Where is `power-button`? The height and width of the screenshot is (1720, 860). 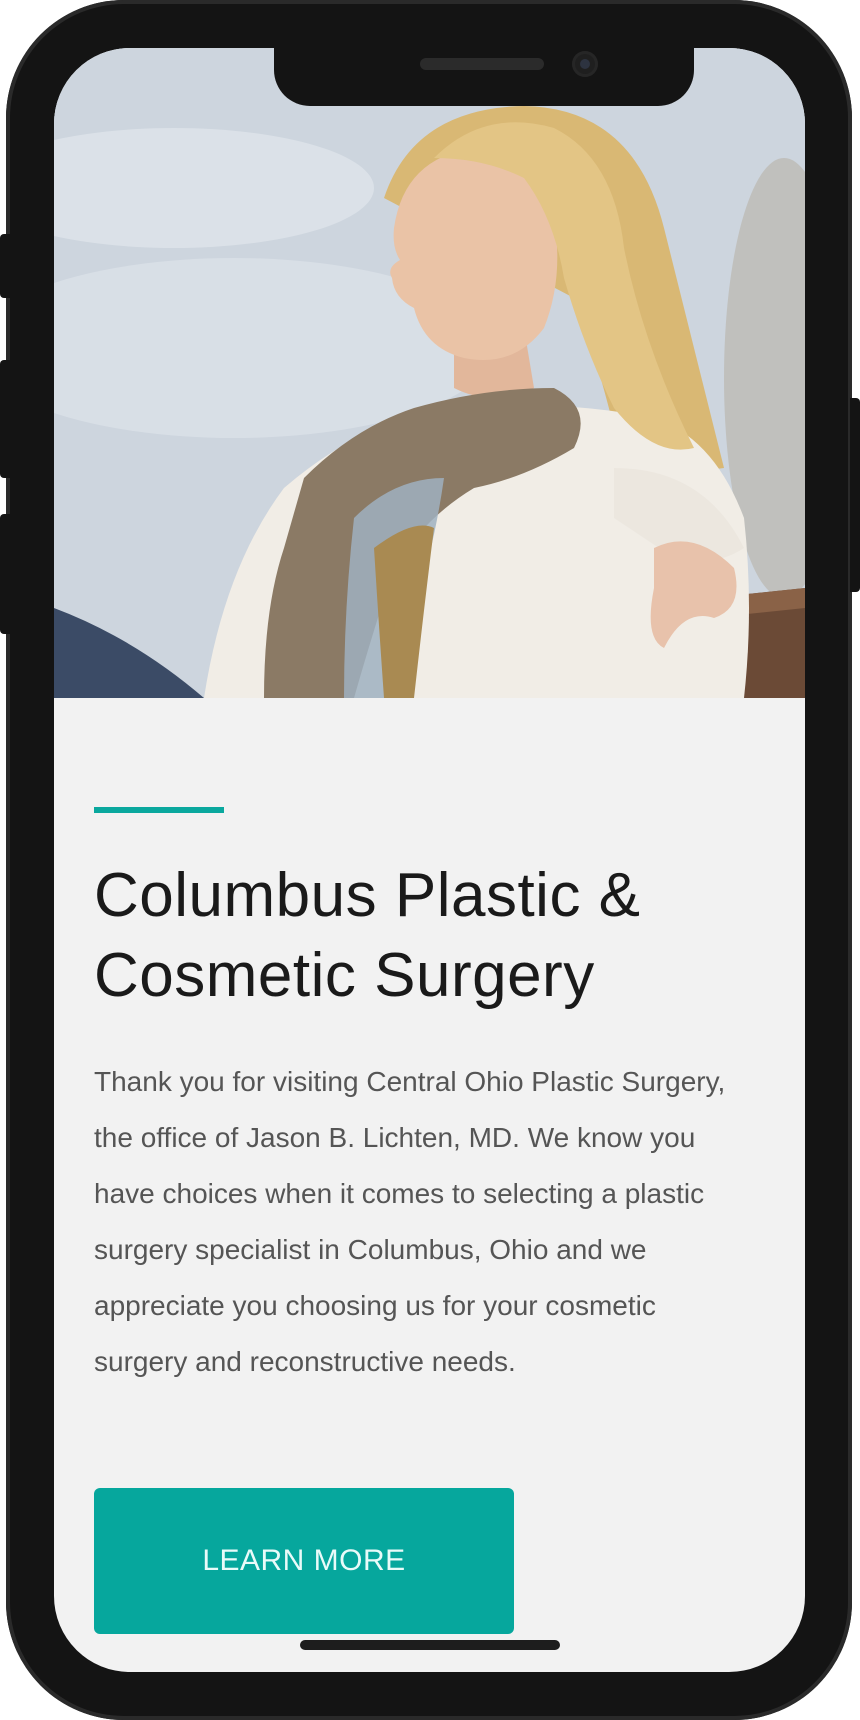
power-button is located at coordinates (855, 495).